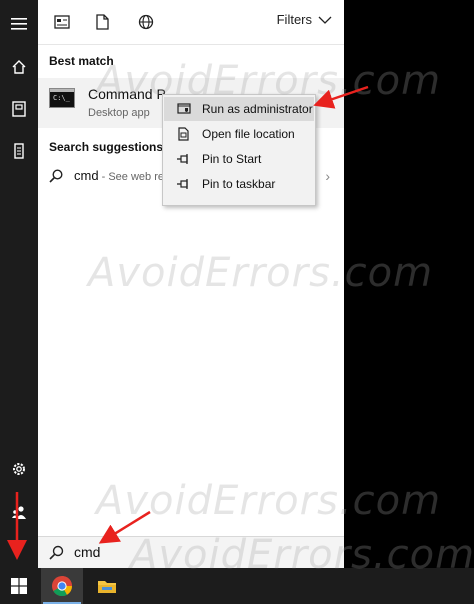 Image resolution: width=474 pixels, height=604 pixels. Describe the element at coordinates (124, 527) in the screenshot. I see `arrow-to-search-box` at that location.